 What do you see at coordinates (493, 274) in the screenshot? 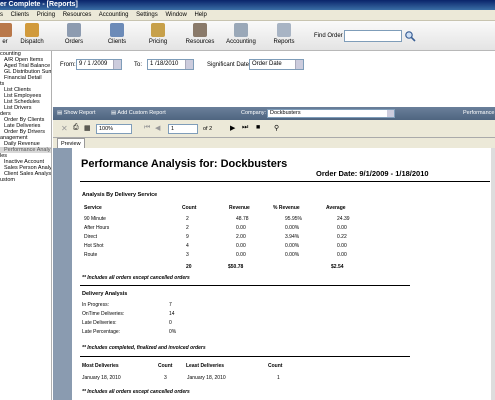
I see `vertical-scrollbar` at bounding box center [493, 274].